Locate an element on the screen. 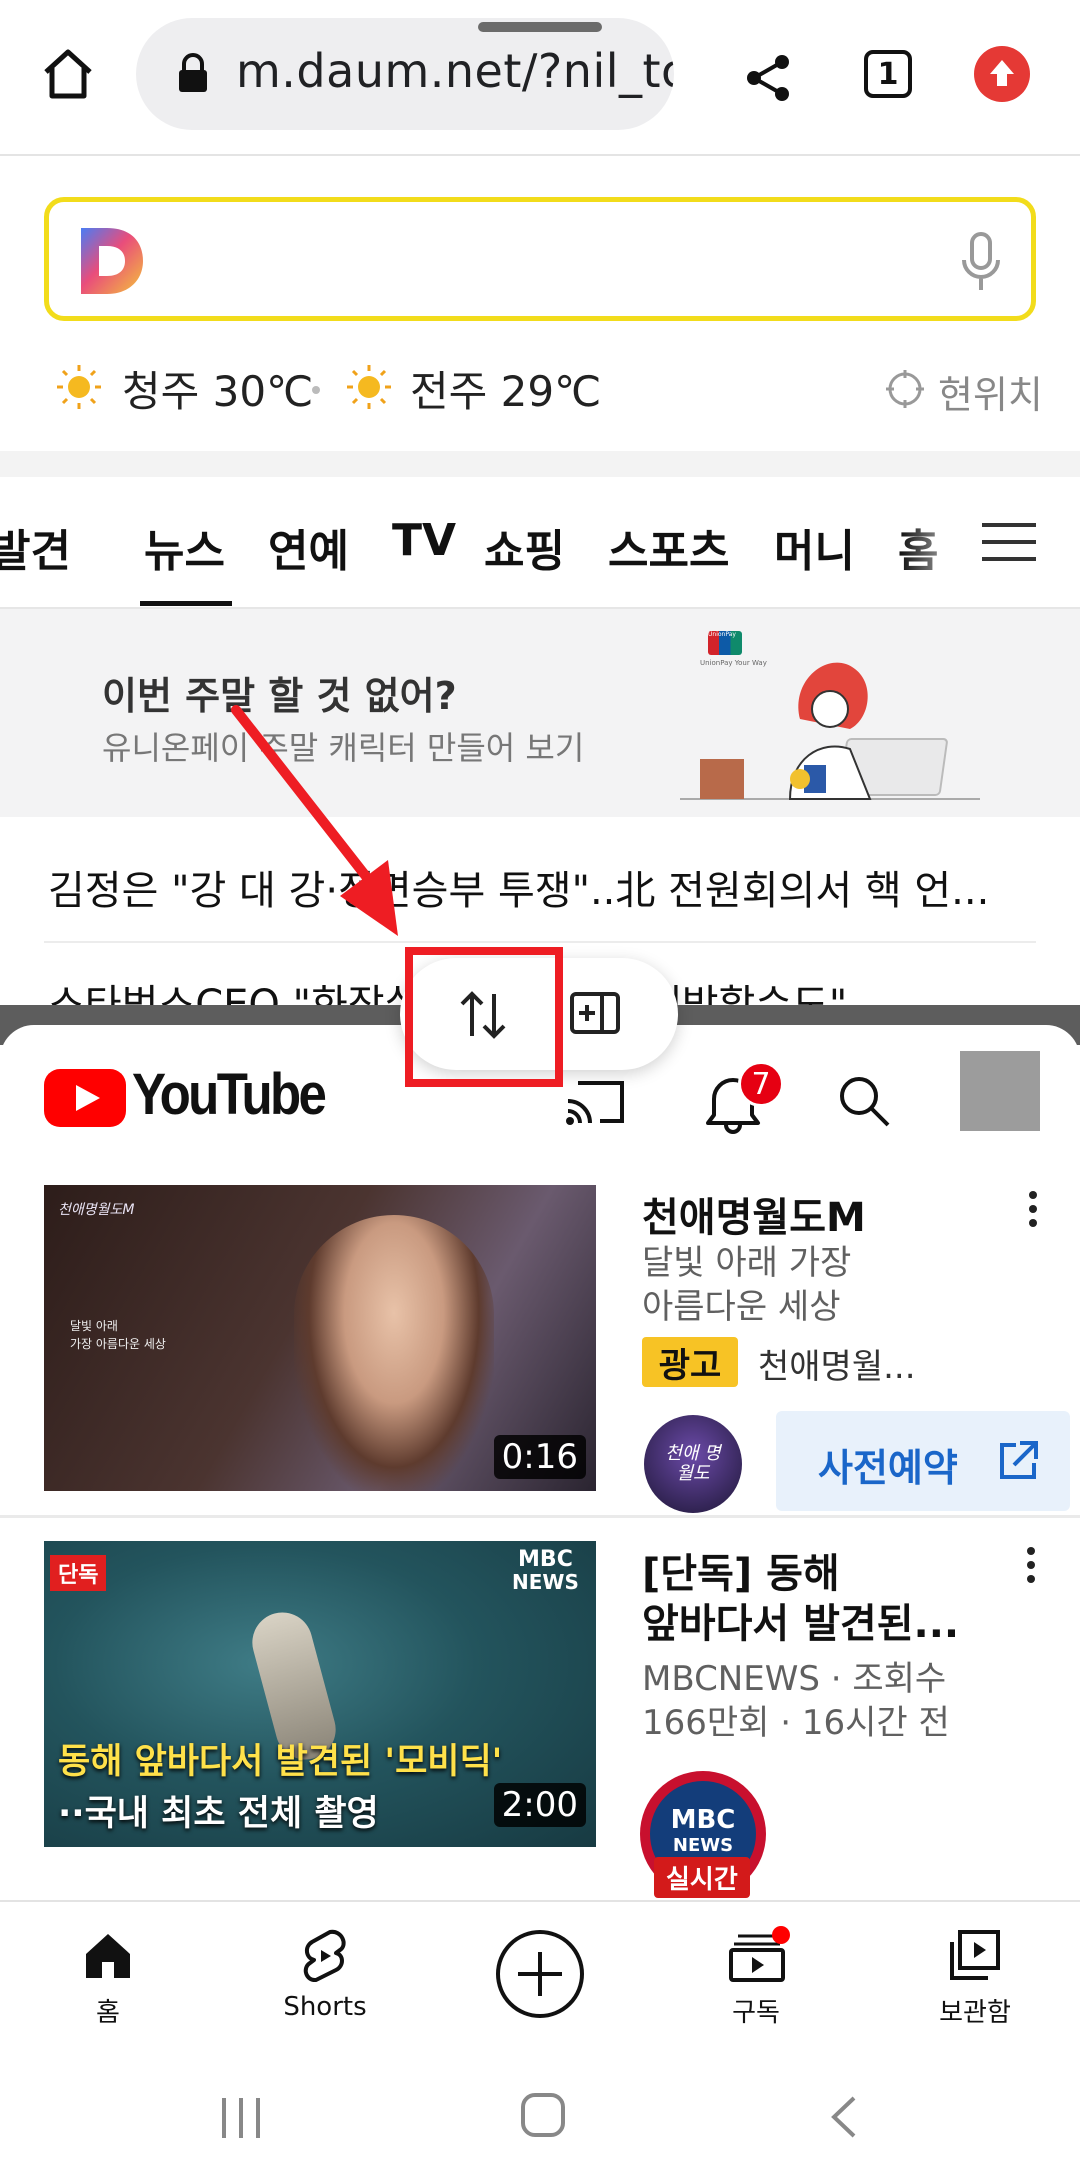 The image size is (1080, 2171). preregister-button: 사전예약 is located at coordinates (923, 1461).